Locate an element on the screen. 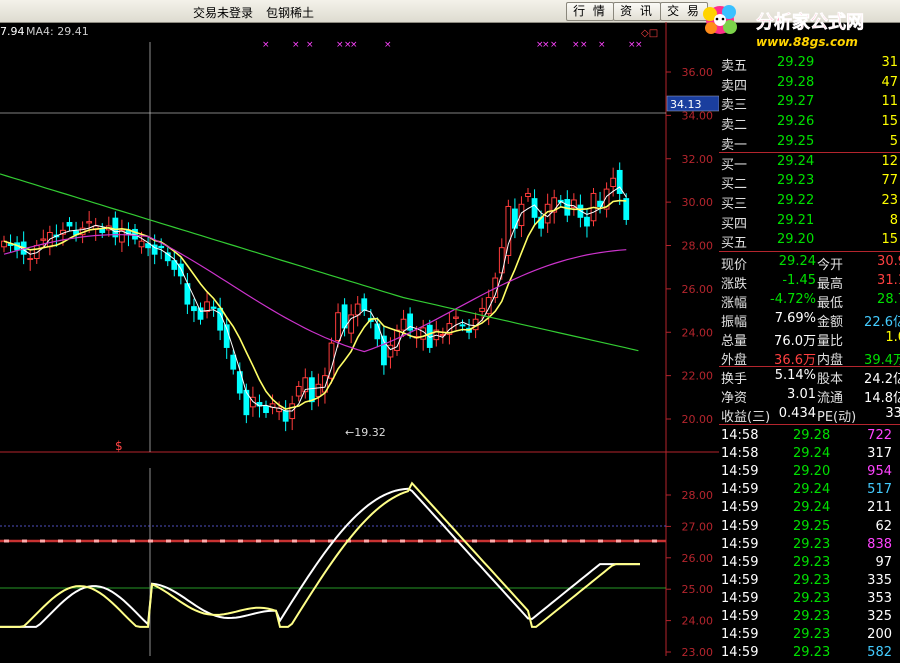 The image size is (900, 663). tick-row: 14:59 29.23 97 is located at coordinates (809, 563).